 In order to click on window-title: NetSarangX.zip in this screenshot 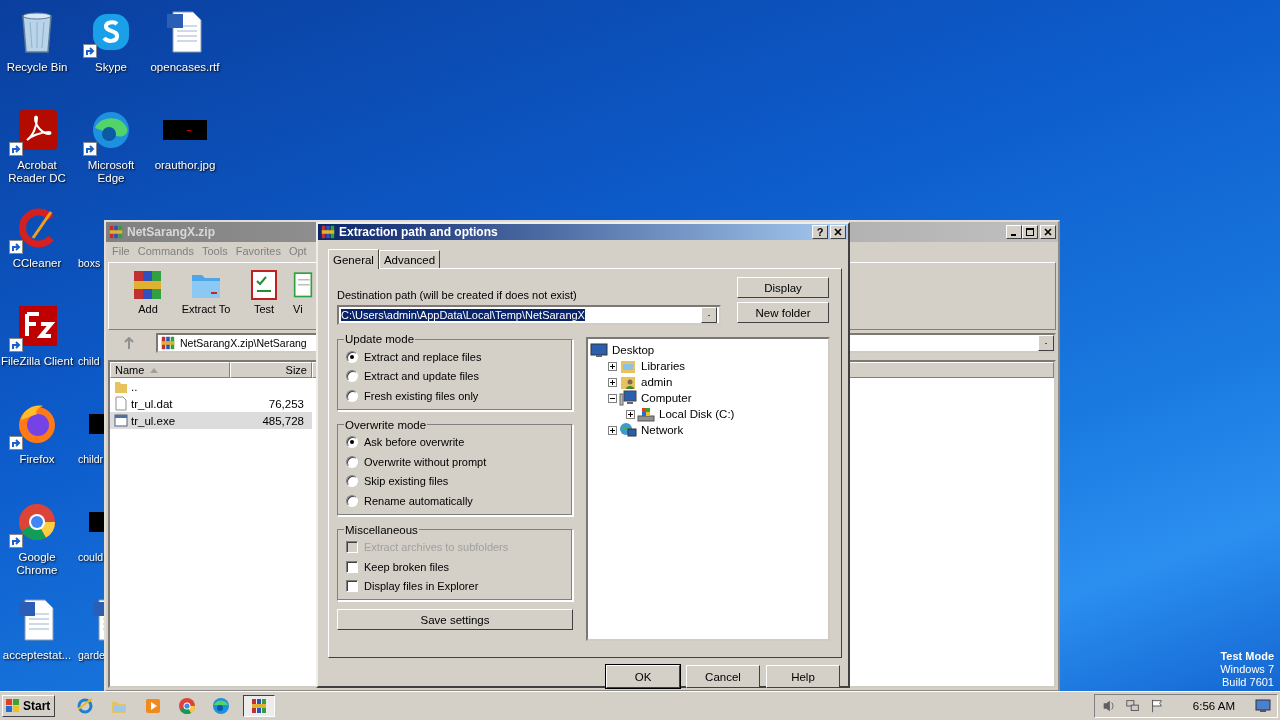, I will do `click(171, 232)`.